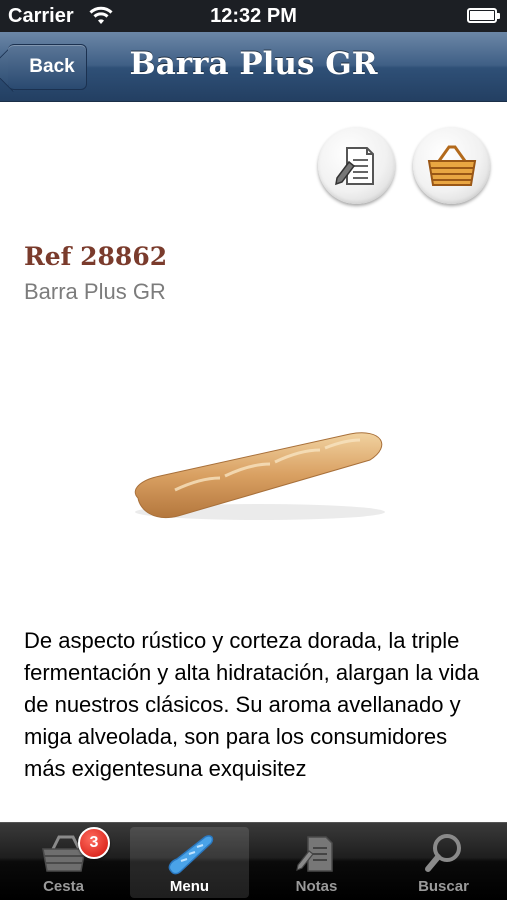  What do you see at coordinates (253, 64) in the screenshot?
I see `page-title: Barra Plus GR` at bounding box center [253, 64].